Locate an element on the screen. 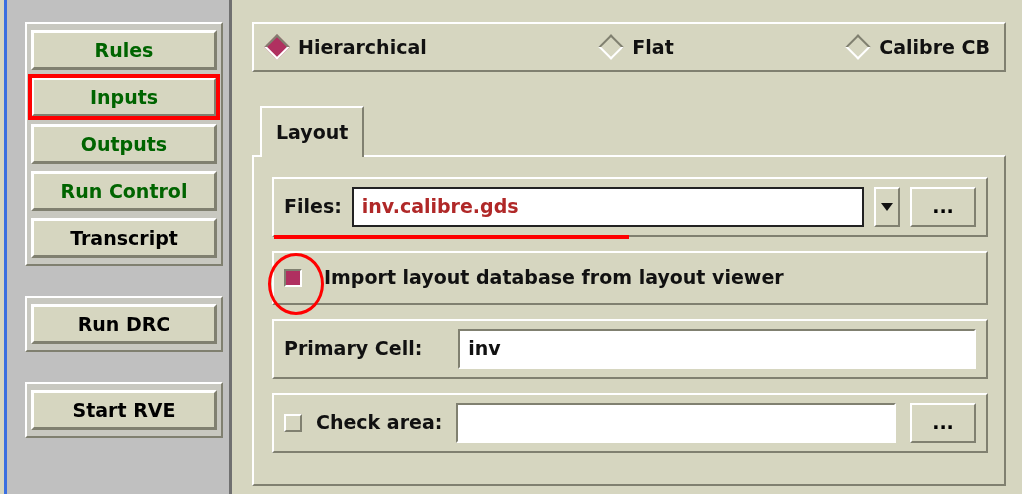  nav-button: Start RVE is located at coordinates (124, 410).